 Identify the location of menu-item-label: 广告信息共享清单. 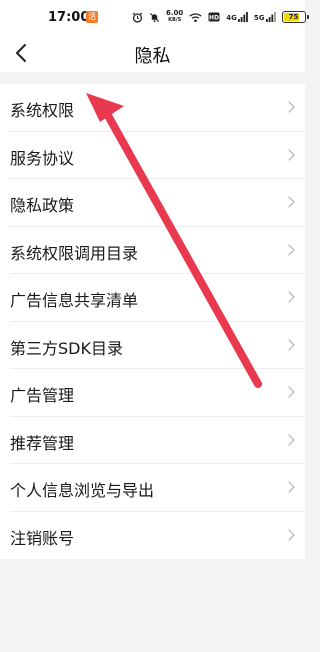
(74, 300).